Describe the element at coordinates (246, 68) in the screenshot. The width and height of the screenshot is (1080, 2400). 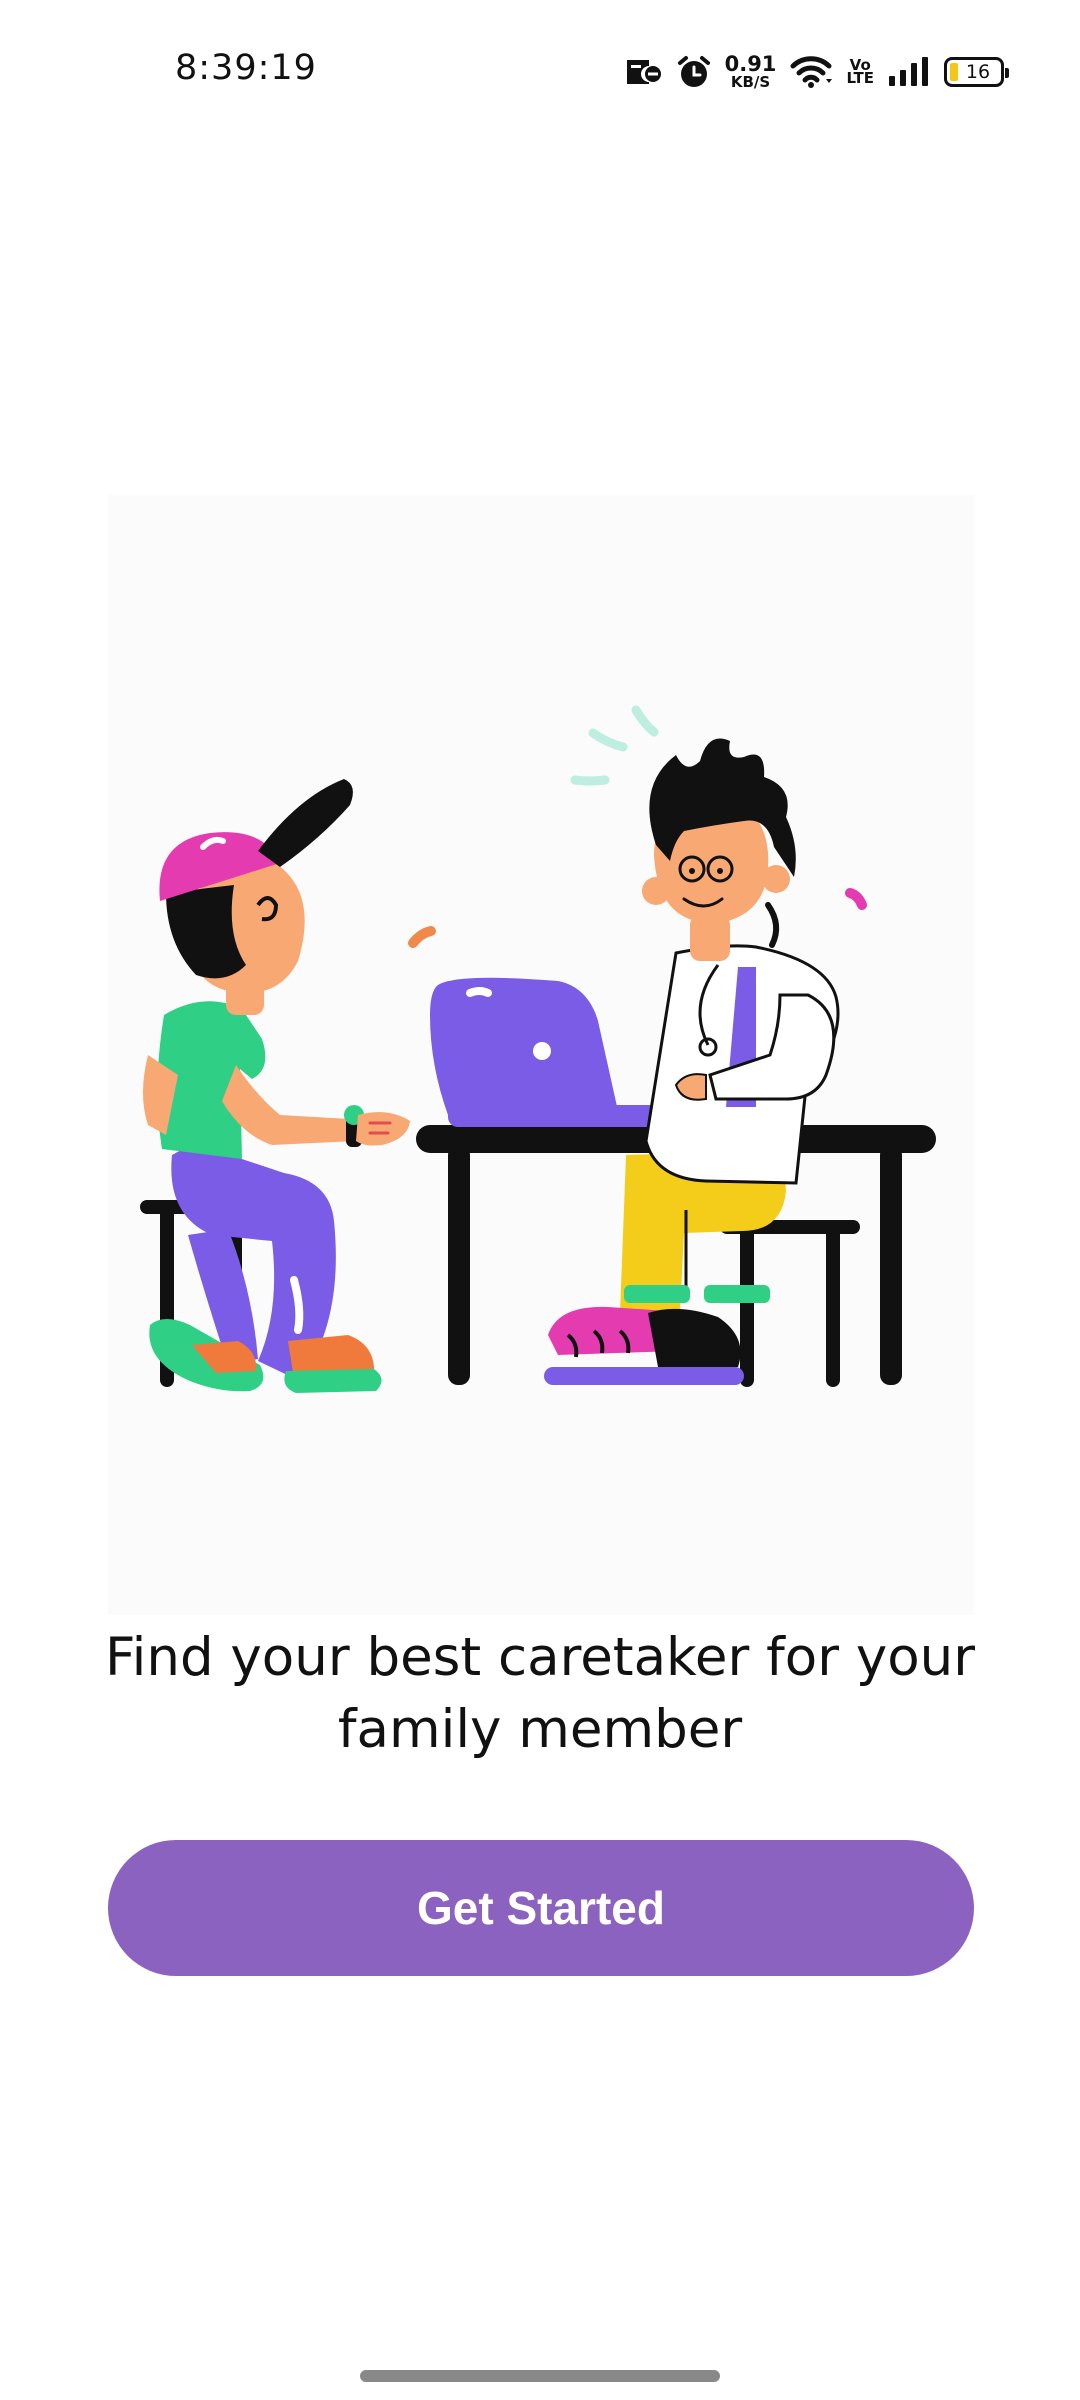
I see `status-time: 8:39:19` at that location.